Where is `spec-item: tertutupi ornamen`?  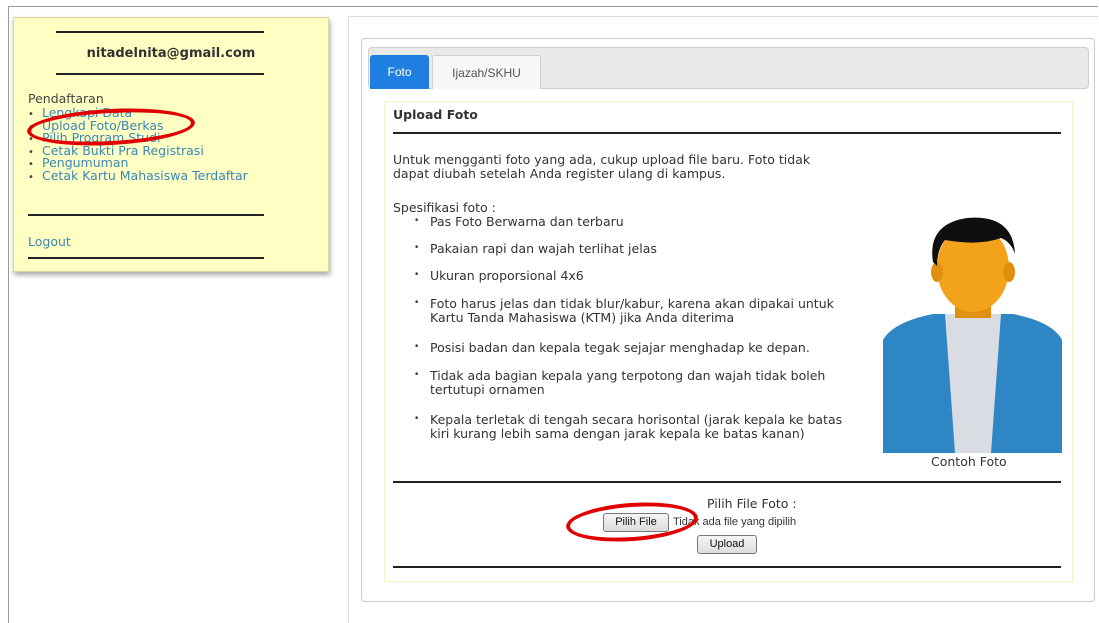
spec-item: tertutupi ornamen is located at coordinates (487, 389).